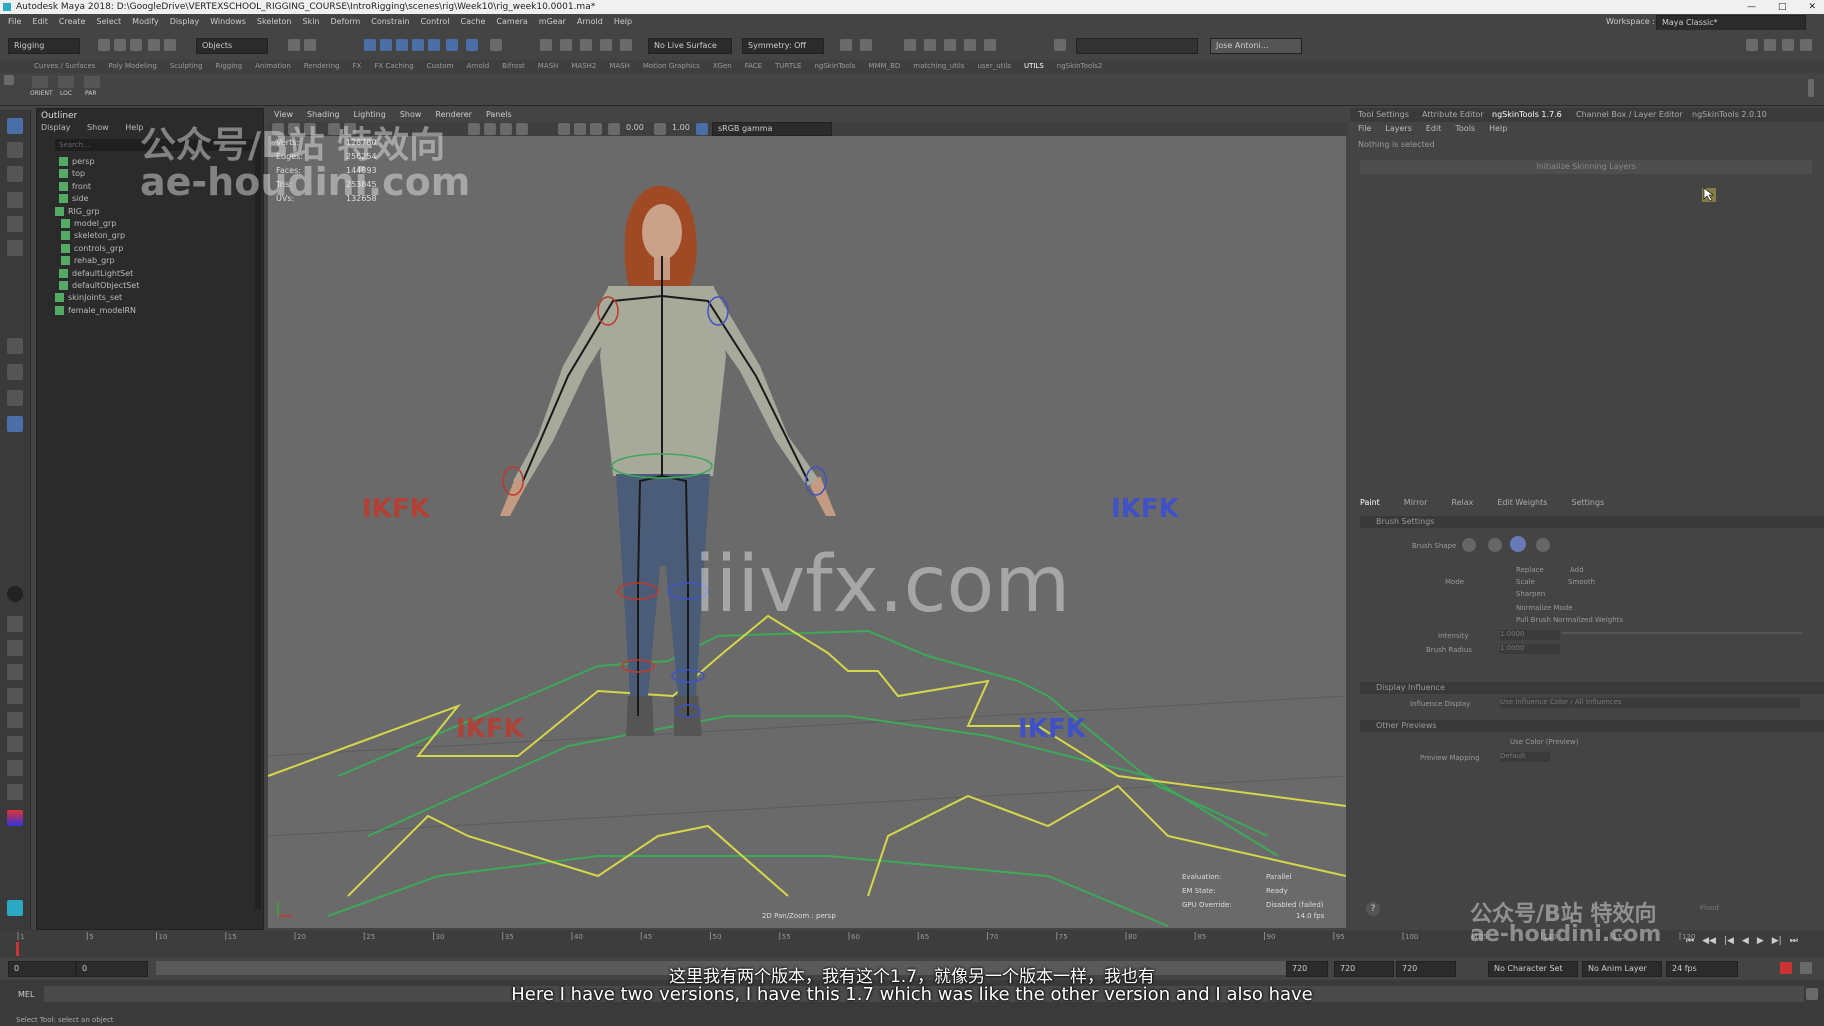 The width and height of the screenshot is (1824, 1026). What do you see at coordinates (474, 129) in the screenshot?
I see `wireframe-icon` at bounding box center [474, 129].